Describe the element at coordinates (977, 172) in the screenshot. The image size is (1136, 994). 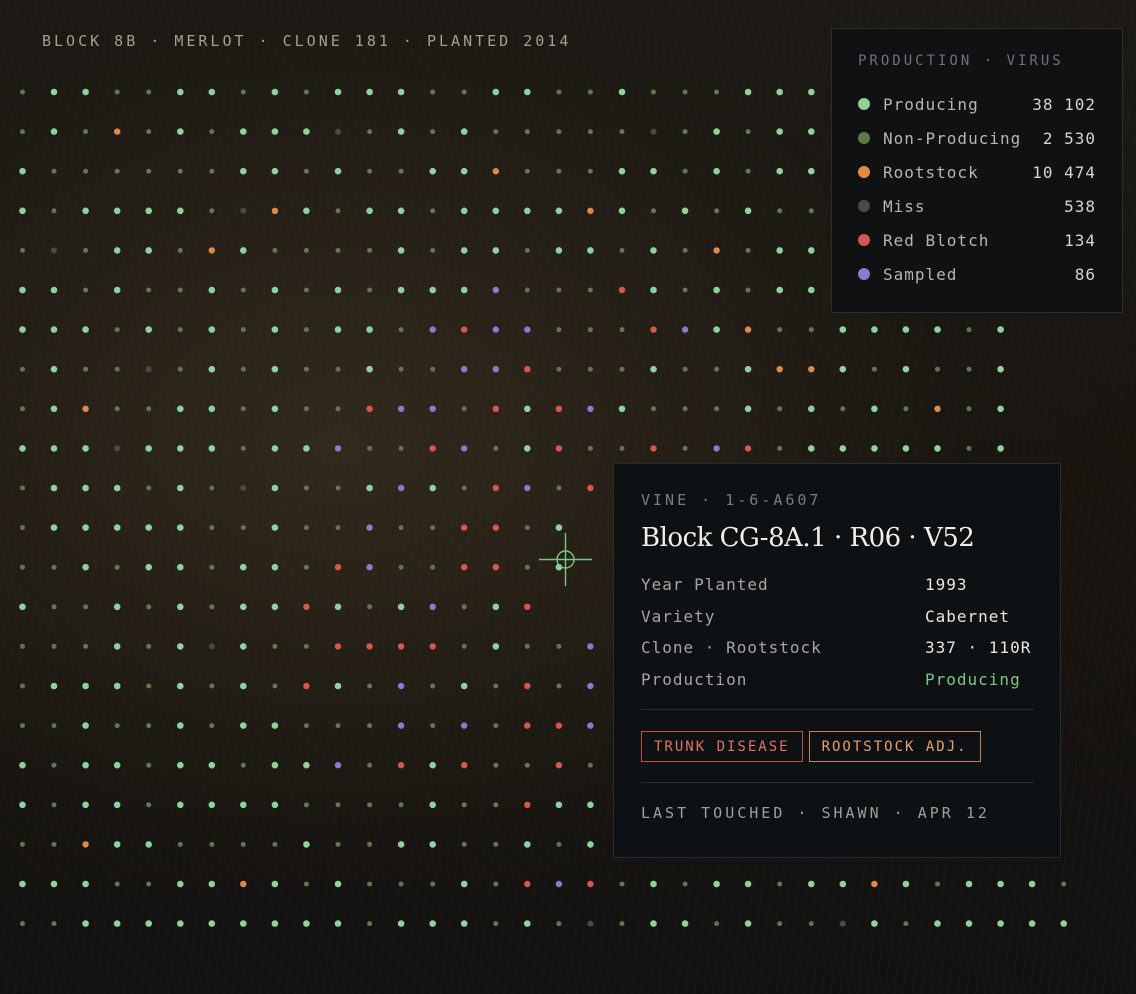
I see `legend-item-rootstock: Rootstock 10 474` at that location.